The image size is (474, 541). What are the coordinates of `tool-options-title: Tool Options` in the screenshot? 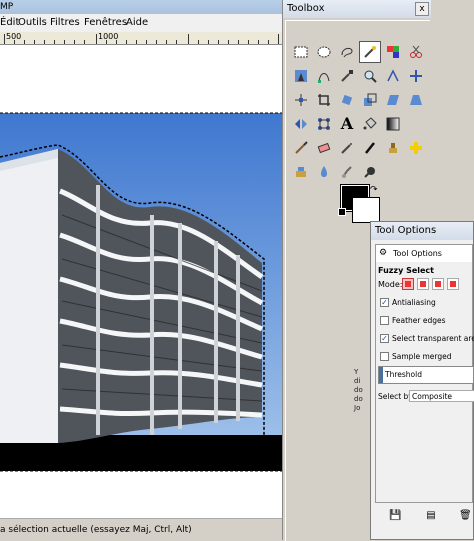 It's located at (406, 230).